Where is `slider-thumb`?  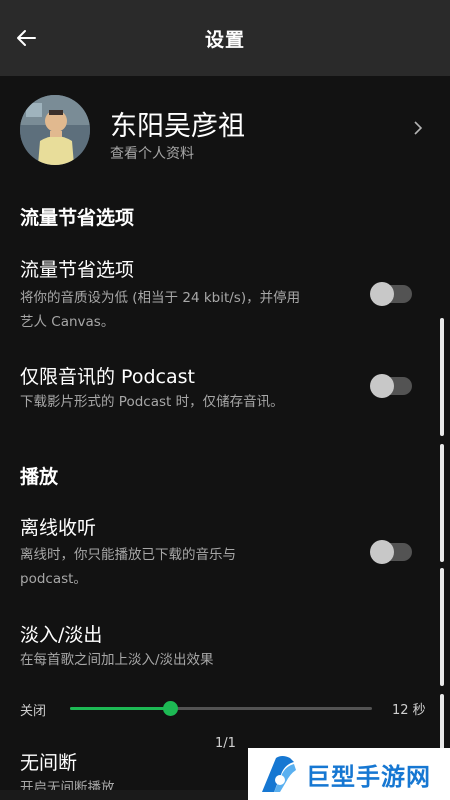 slider-thumb is located at coordinates (170, 708).